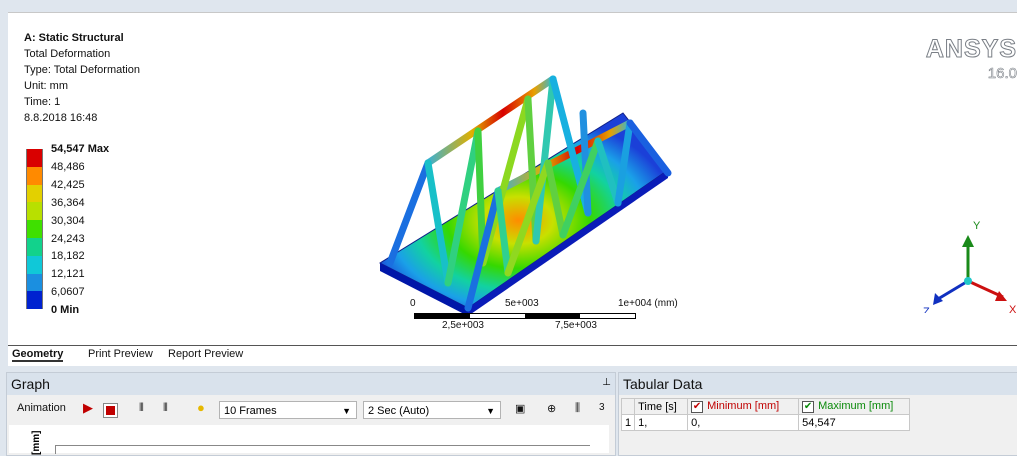 This screenshot has height=456, width=1017. Describe the element at coordinates (602, 407) in the screenshot. I see `frame-counter: 3` at that location.